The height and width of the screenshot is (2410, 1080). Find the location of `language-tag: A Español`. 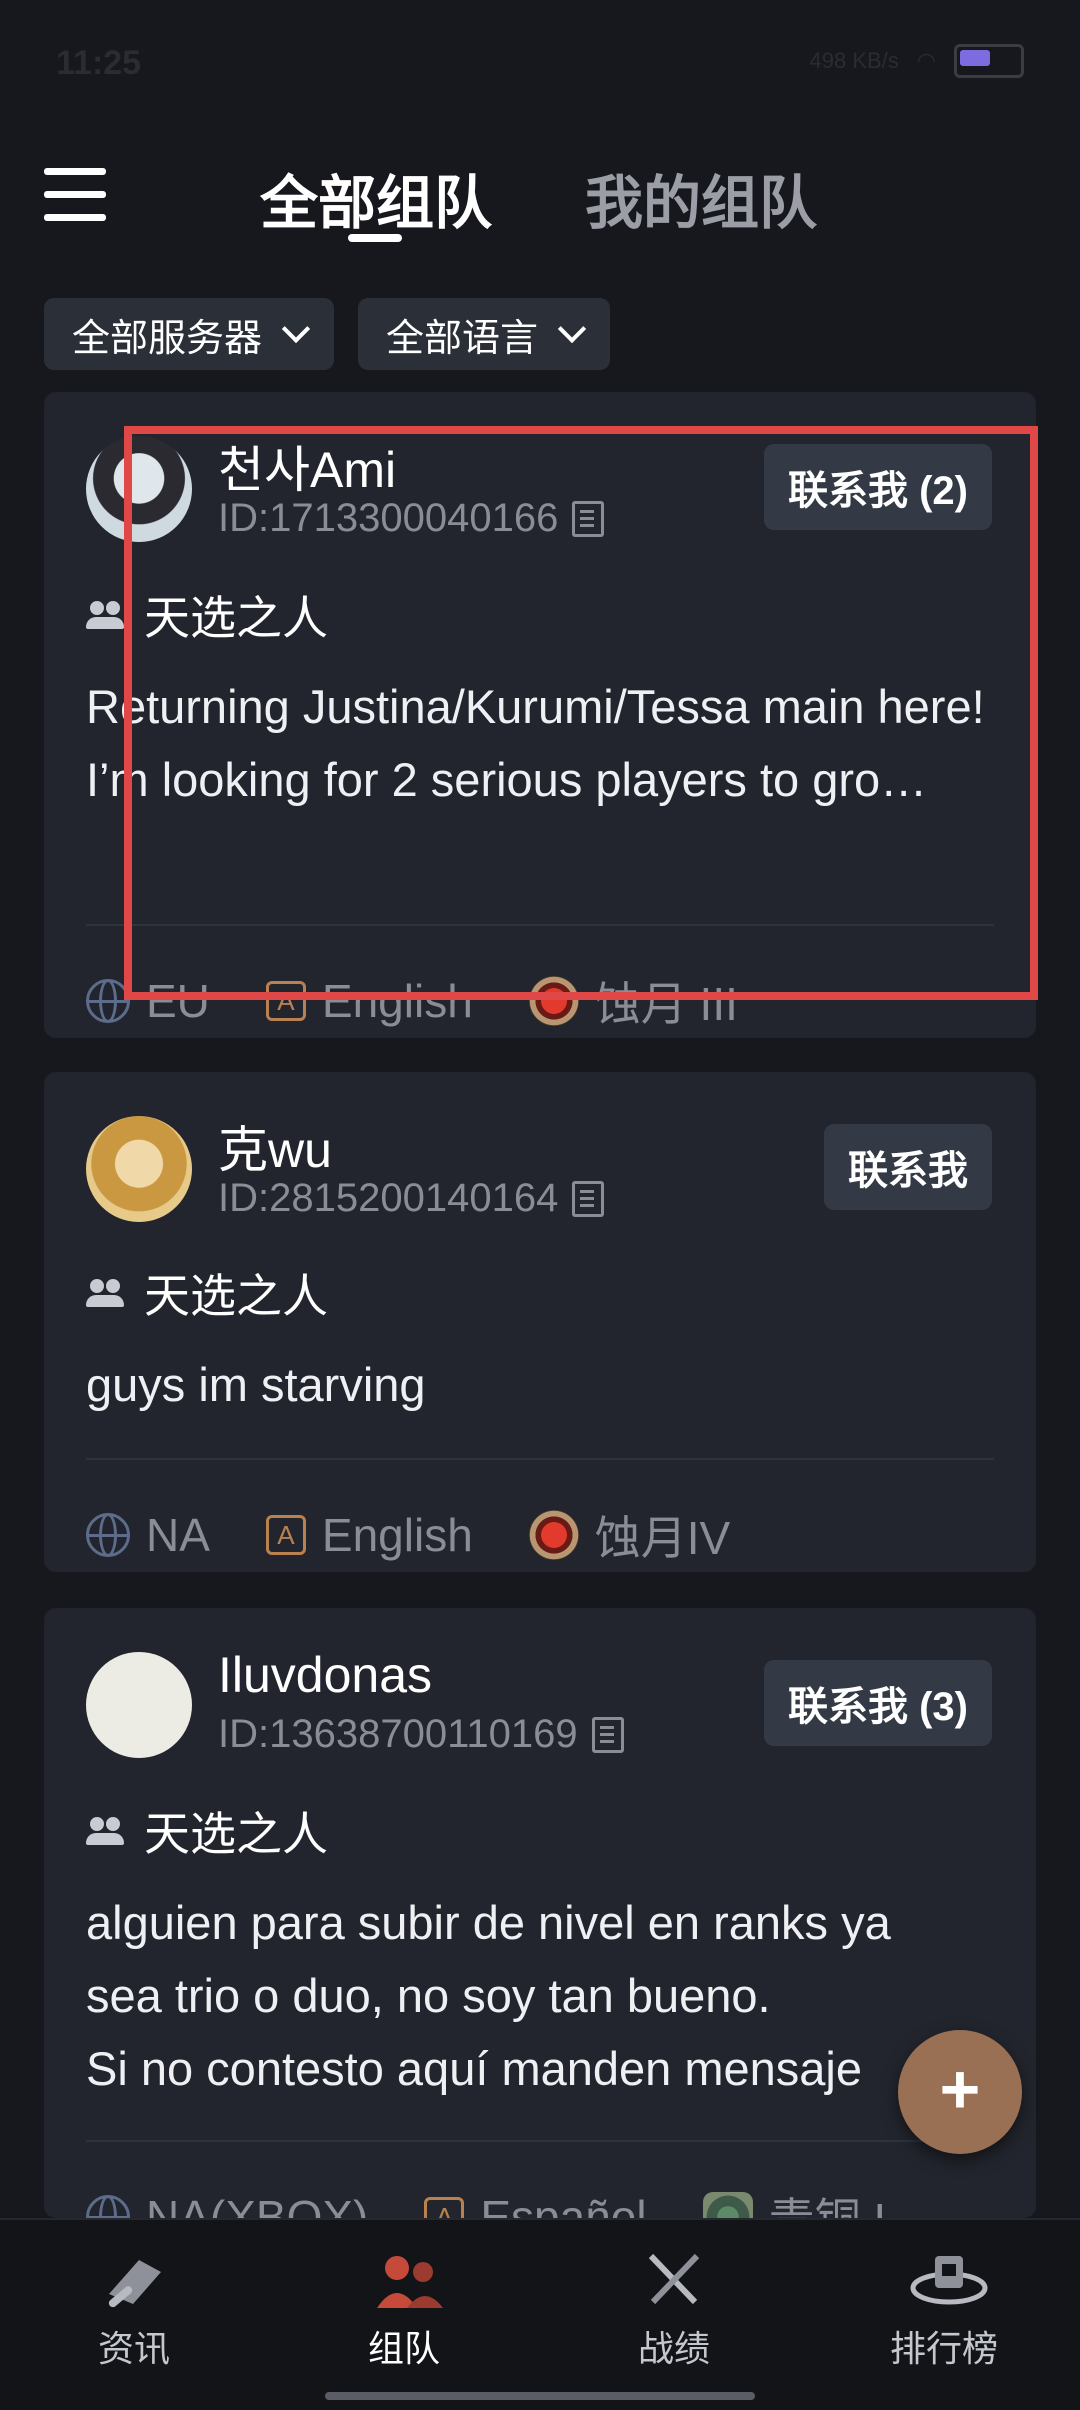

language-tag: A Español is located at coordinates (535, 2204).